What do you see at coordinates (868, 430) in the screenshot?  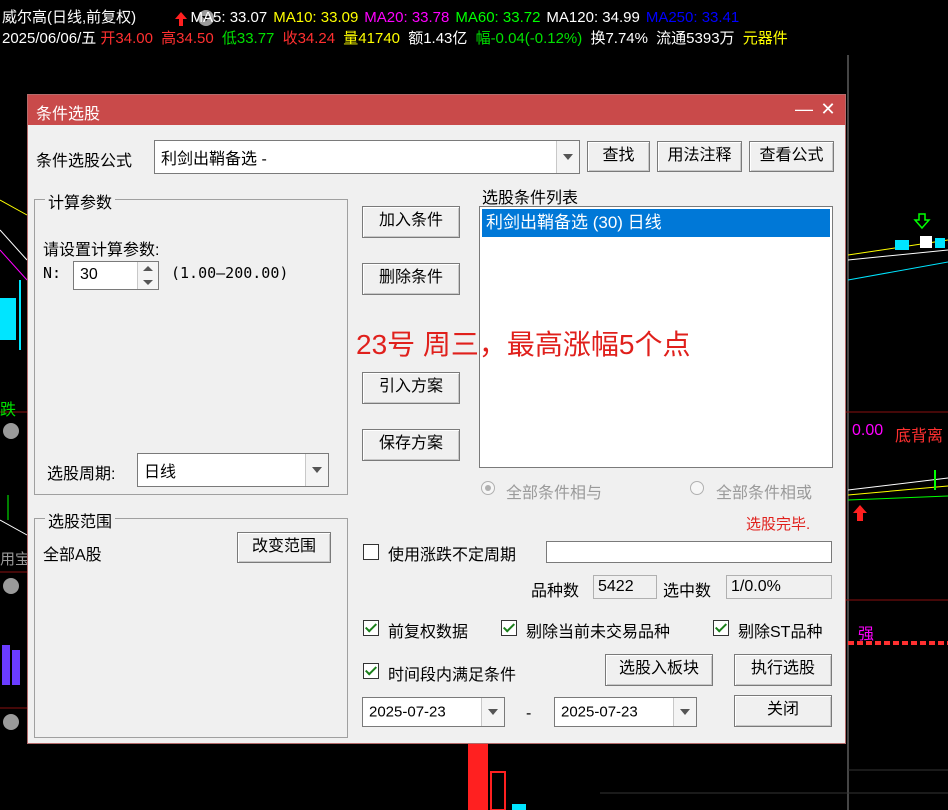 I see `chart-right-value: 0.00` at bounding box center [868, 430].